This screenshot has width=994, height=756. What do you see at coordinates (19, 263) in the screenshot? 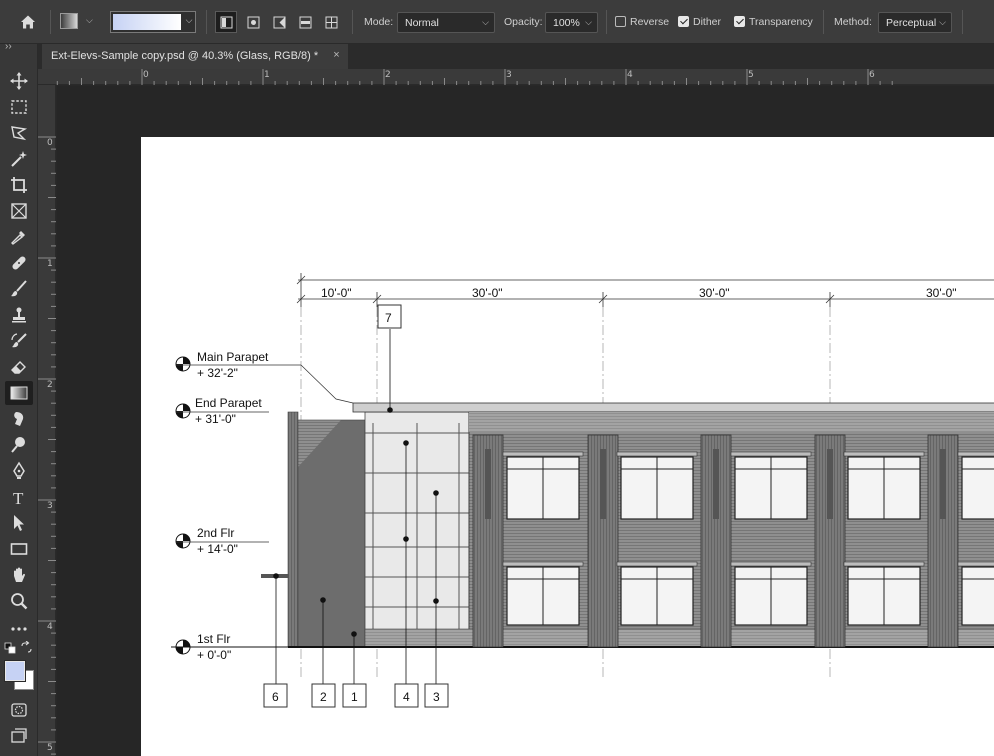
I see `healing-brush-tool` at bounding box center [19, 263].